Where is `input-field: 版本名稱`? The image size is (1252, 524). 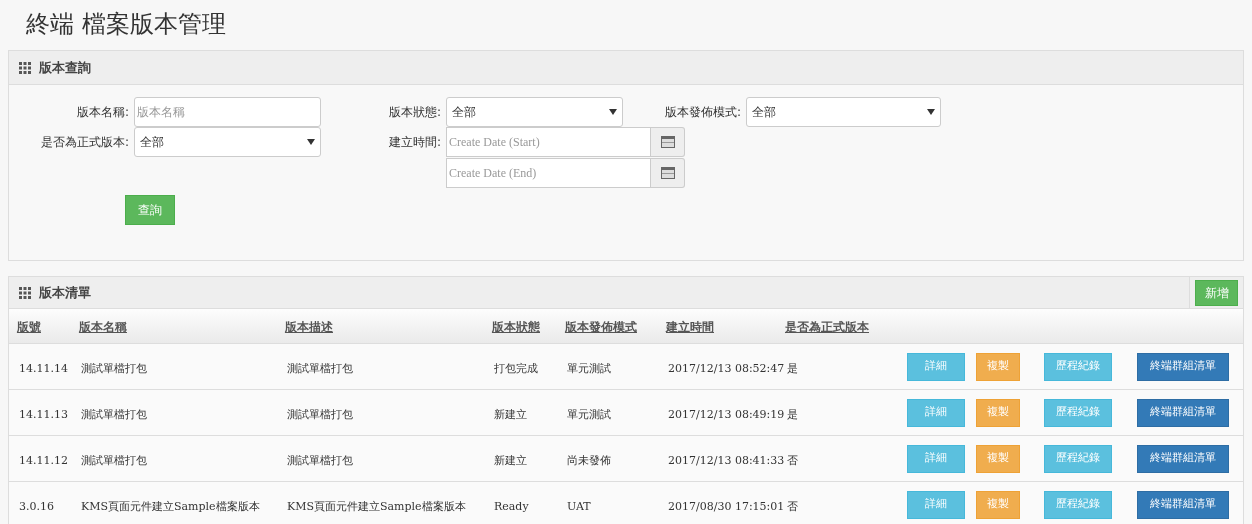 input-field: 版本名稱 is located at coordinates (227, 112).